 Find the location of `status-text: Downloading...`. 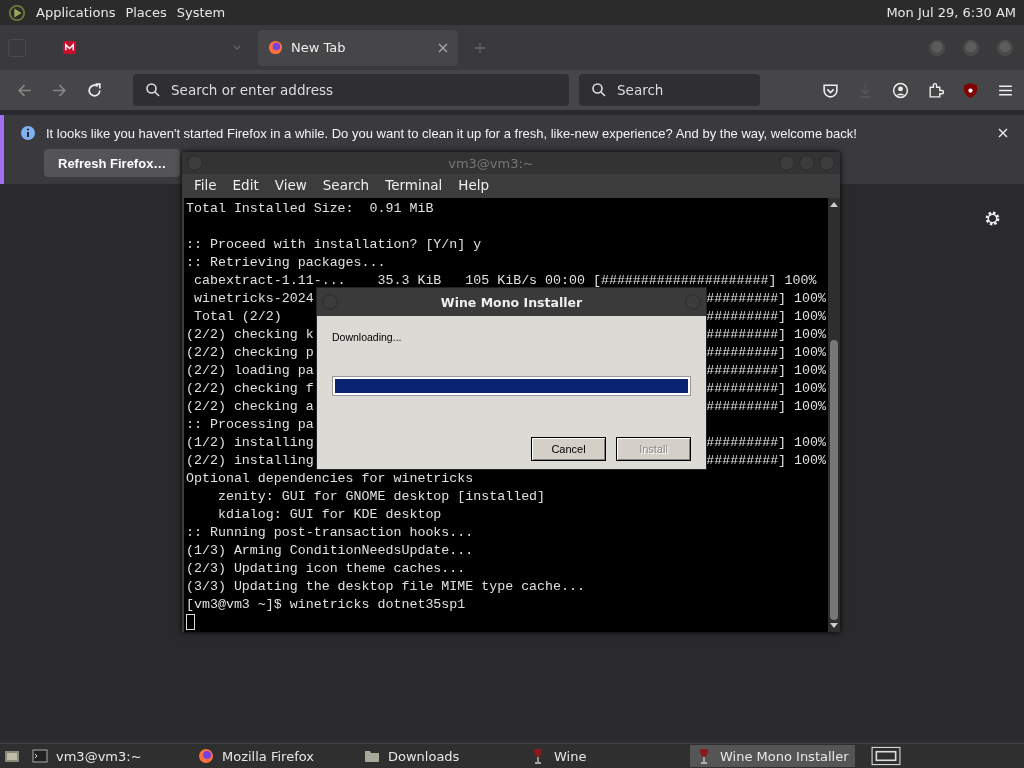

status-text: Downloading... is located at coordinates (367, 337).